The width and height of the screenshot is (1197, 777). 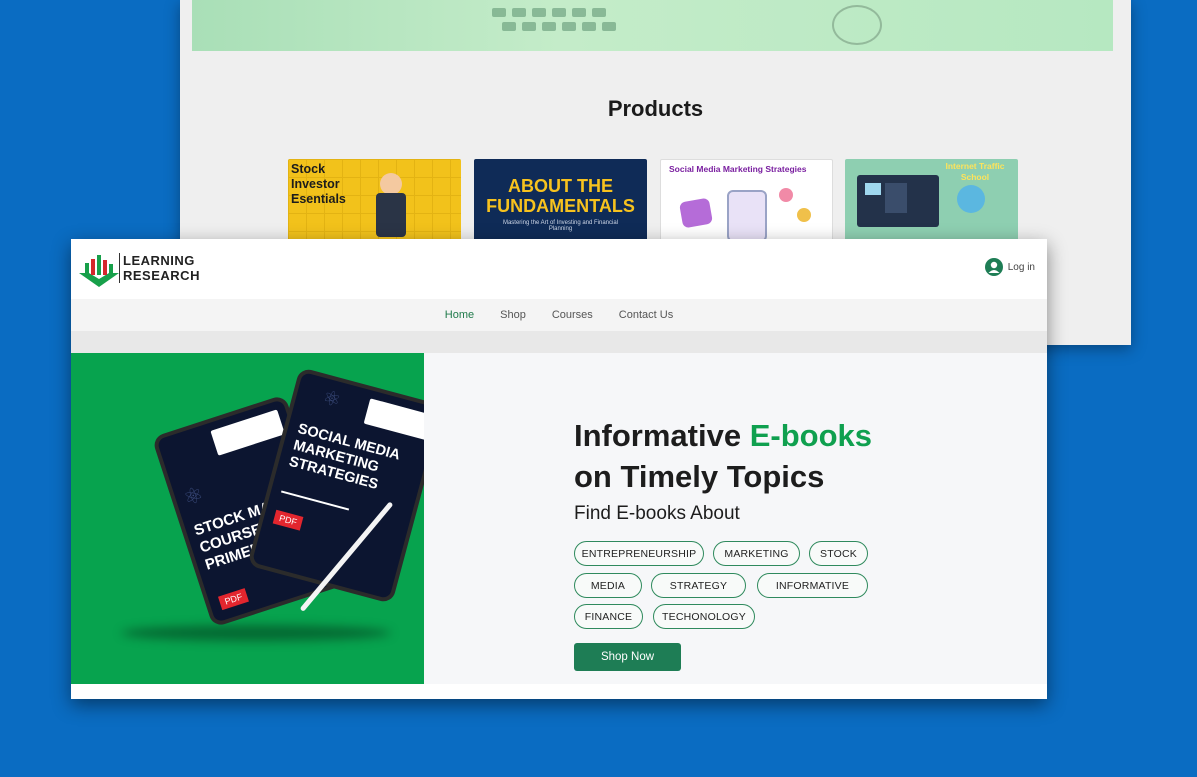 I want to click on product-title: Internet Traffic School, so click(x=975, y=171).